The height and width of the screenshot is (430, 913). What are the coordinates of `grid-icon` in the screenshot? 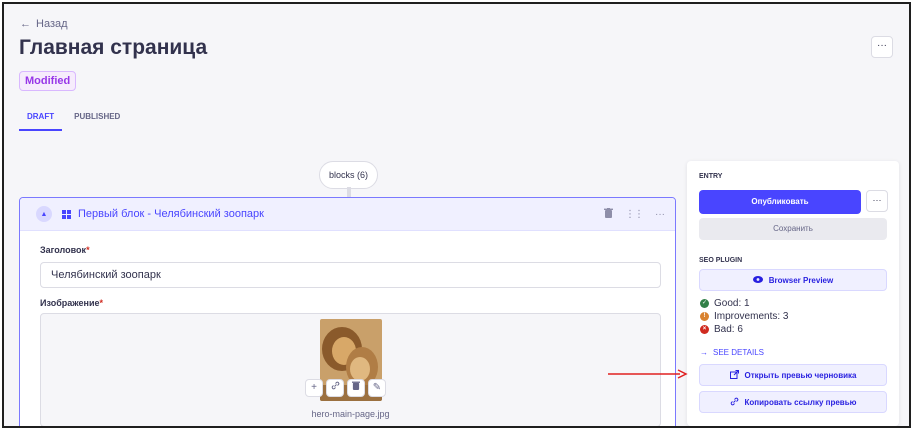 It's located at (66, 214).